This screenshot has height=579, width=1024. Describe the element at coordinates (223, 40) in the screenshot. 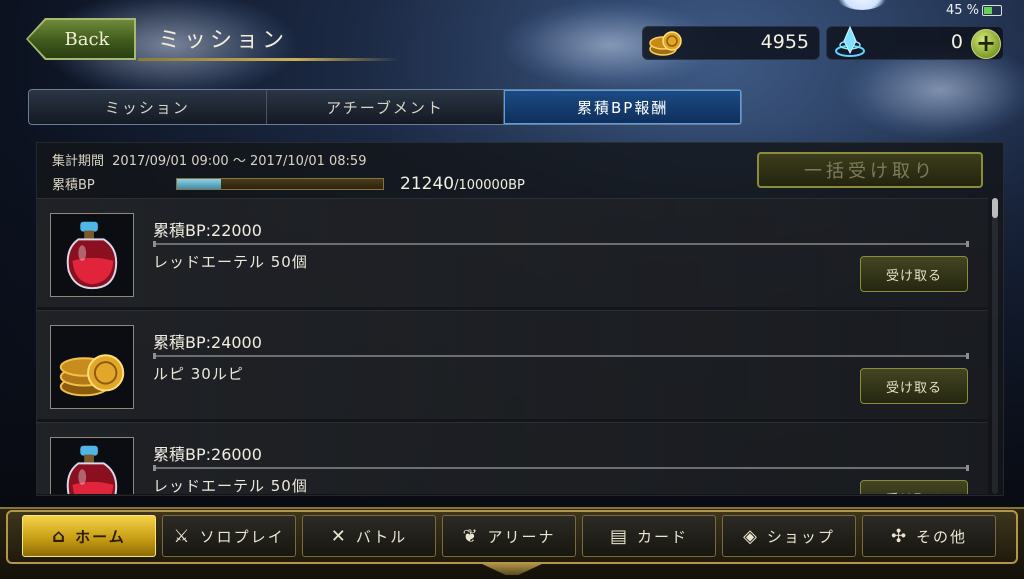

I see `page-title: ミッション` at that location.